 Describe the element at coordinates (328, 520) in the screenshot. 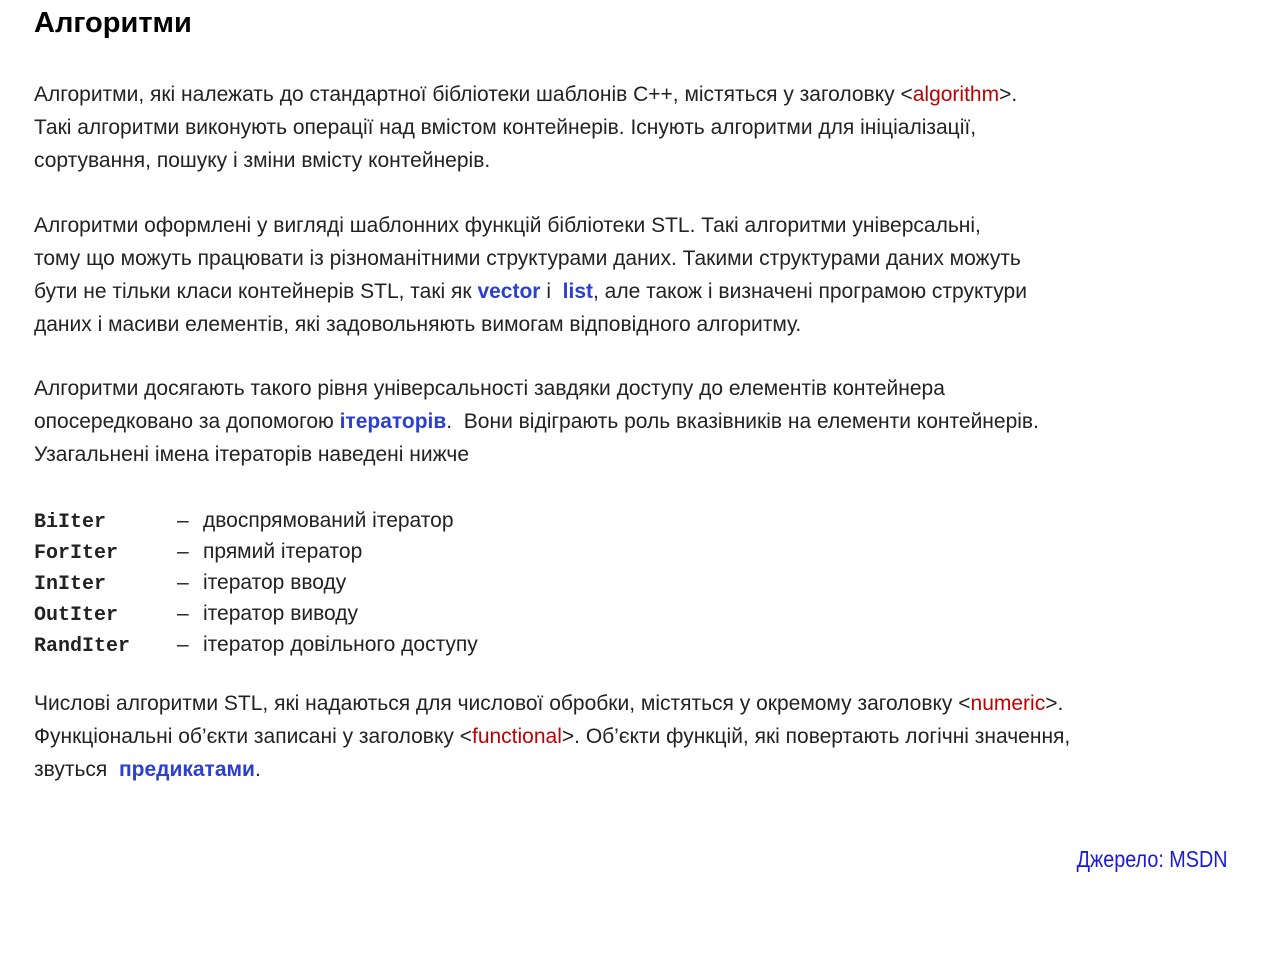

I see `iterator-description: двоспрямований ітератор` at that location.